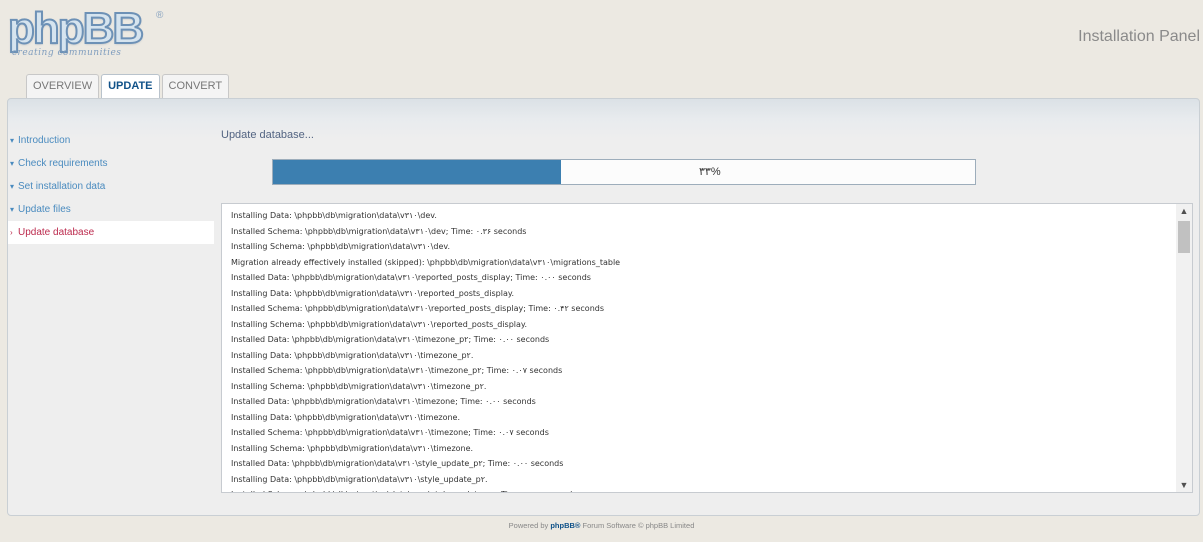 The height and width of the screenshot is (542, 1203). I want to click on progress-fill, so click(417, 172).